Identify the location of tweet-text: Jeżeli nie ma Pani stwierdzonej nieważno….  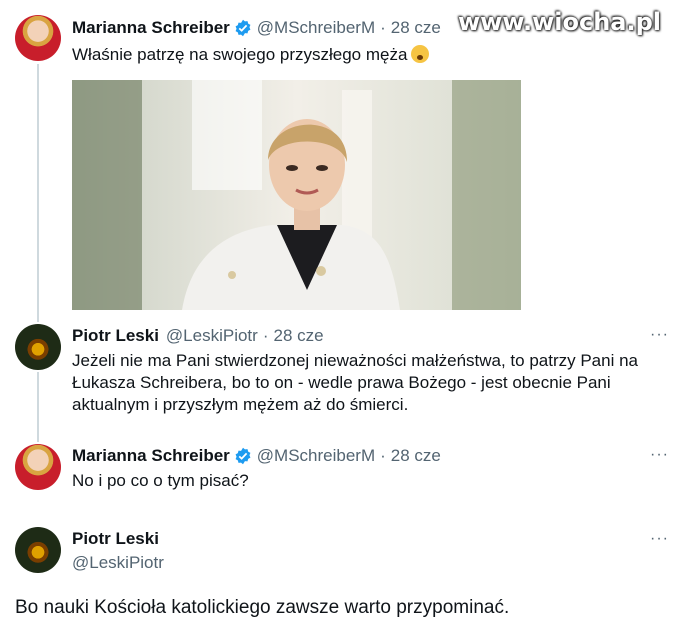
(355, 382).